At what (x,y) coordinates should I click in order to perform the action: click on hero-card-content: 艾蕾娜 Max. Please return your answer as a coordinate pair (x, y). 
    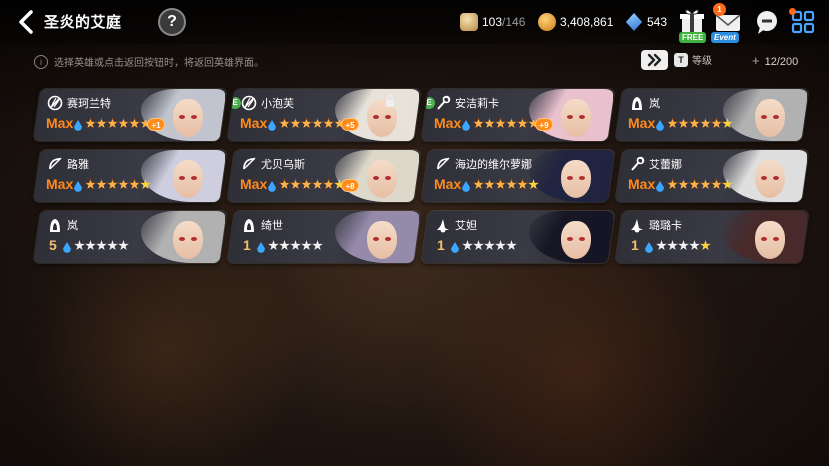
    Looking at the image, I should click on (713, 176).